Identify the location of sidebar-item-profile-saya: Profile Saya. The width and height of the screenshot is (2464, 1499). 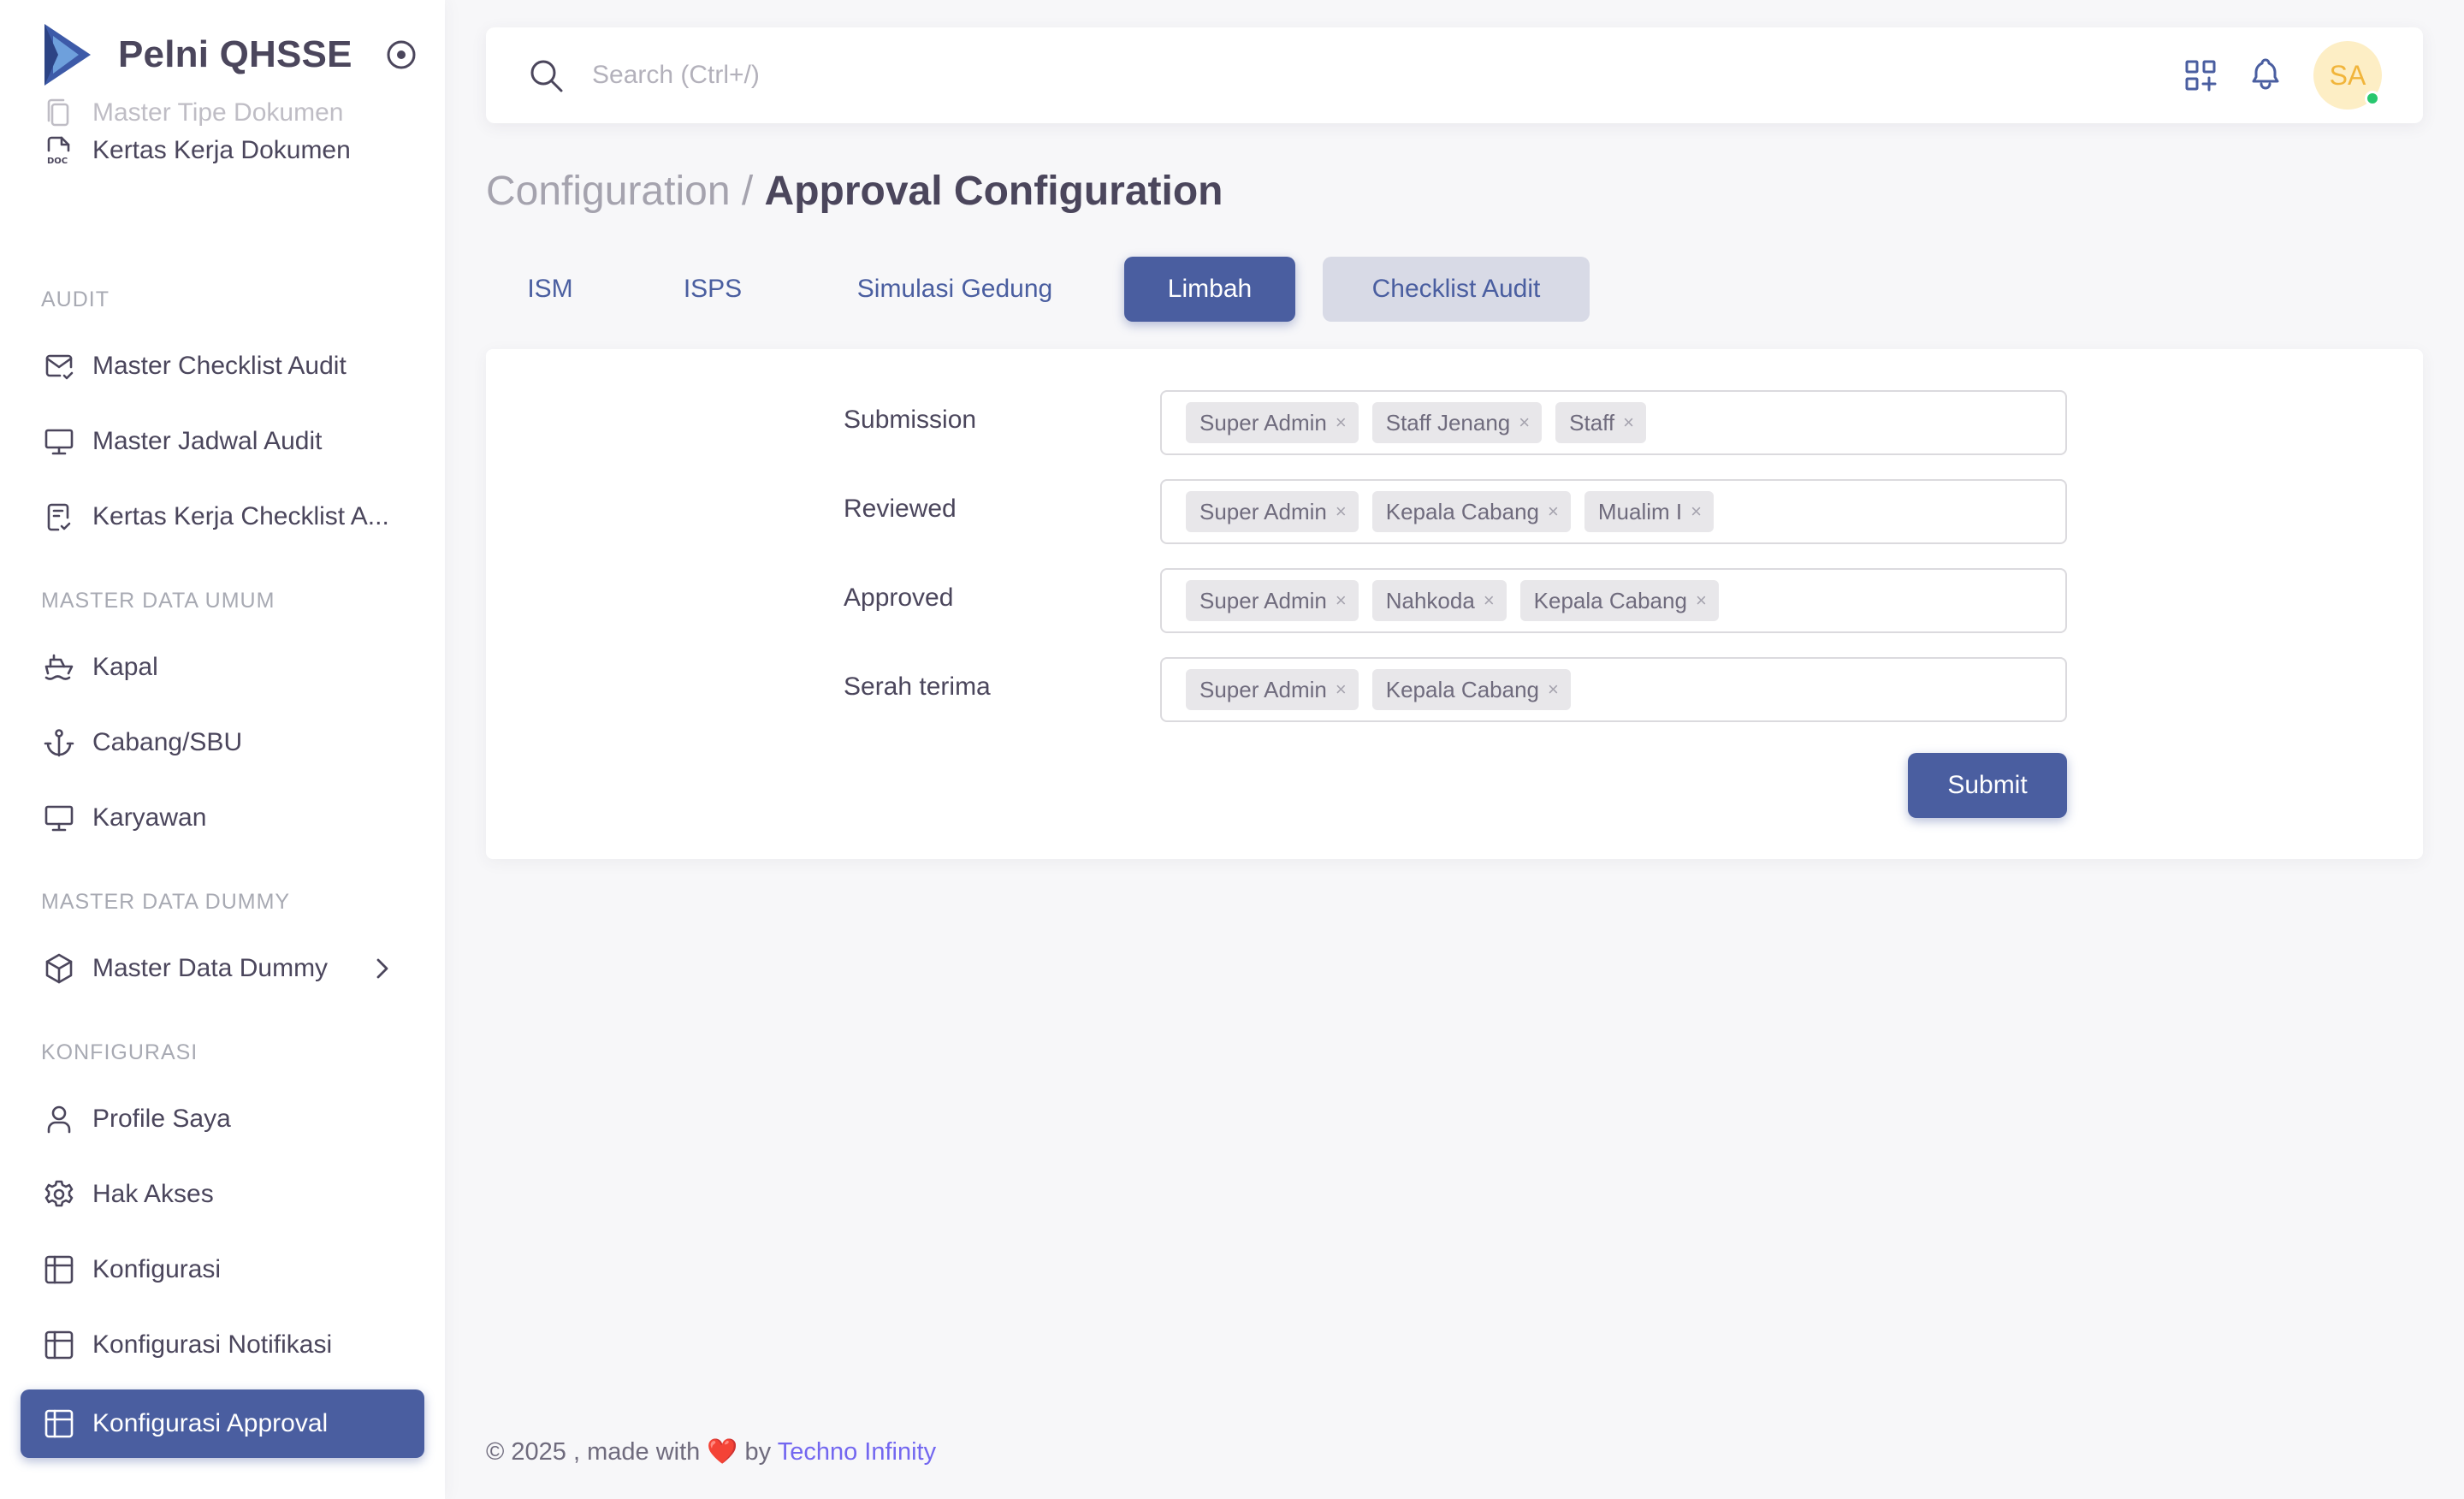
(222, 1119).